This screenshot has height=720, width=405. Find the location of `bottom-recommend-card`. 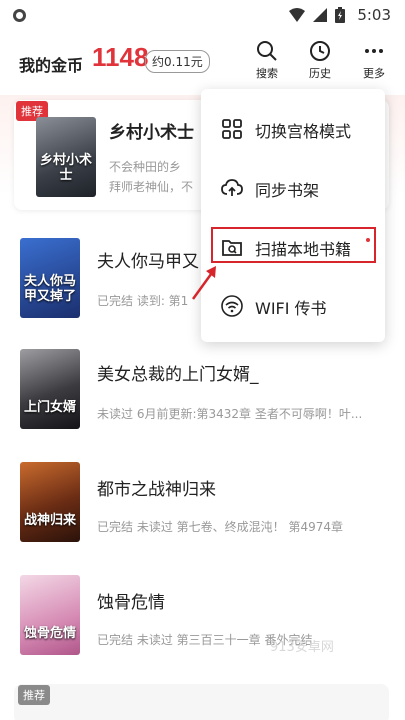

bottom-recommend-card is located at coordinates (201, 702).